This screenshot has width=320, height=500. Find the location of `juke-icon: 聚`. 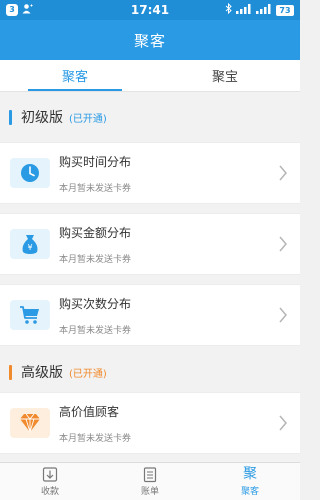

juke-icon: 聚 is located at coordinates (250, 474).